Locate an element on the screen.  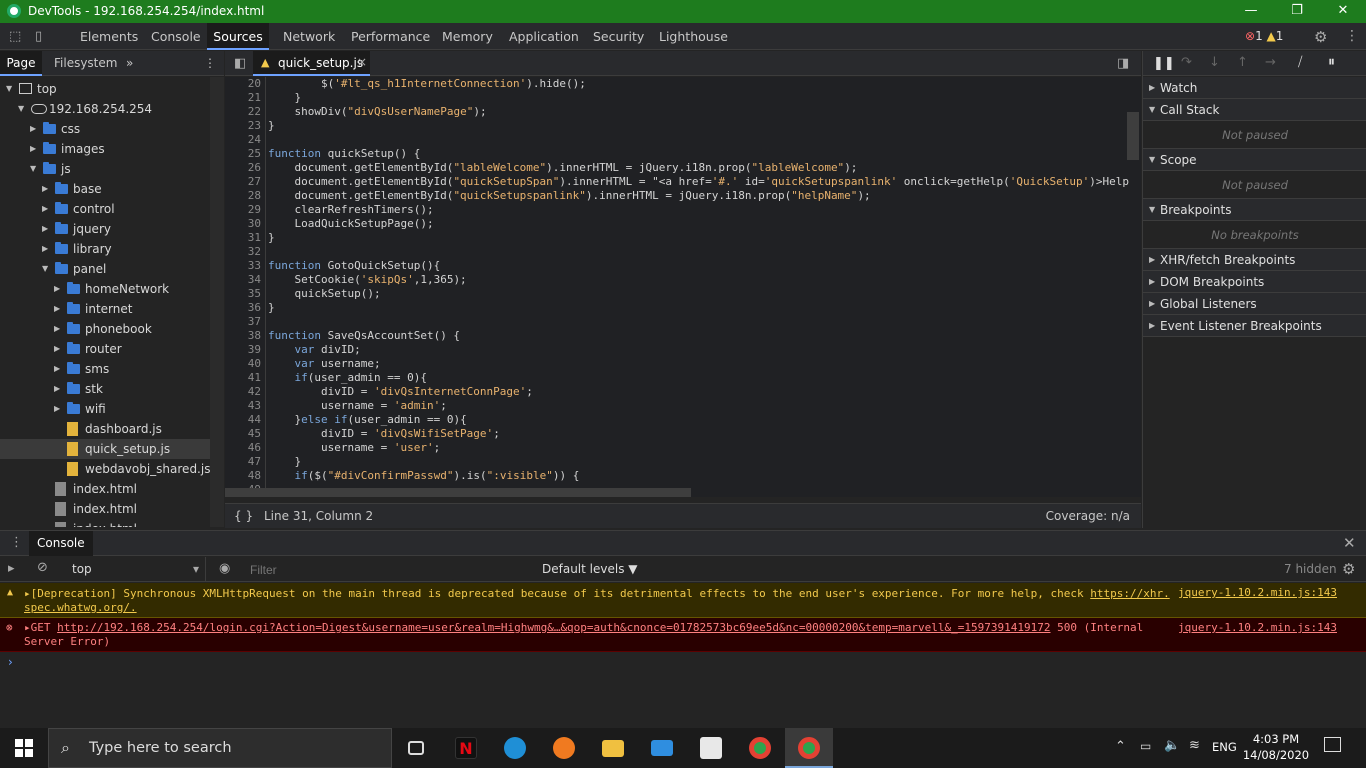
drawer-menu-icon: ⋮ is located at coordinates (16, 542).